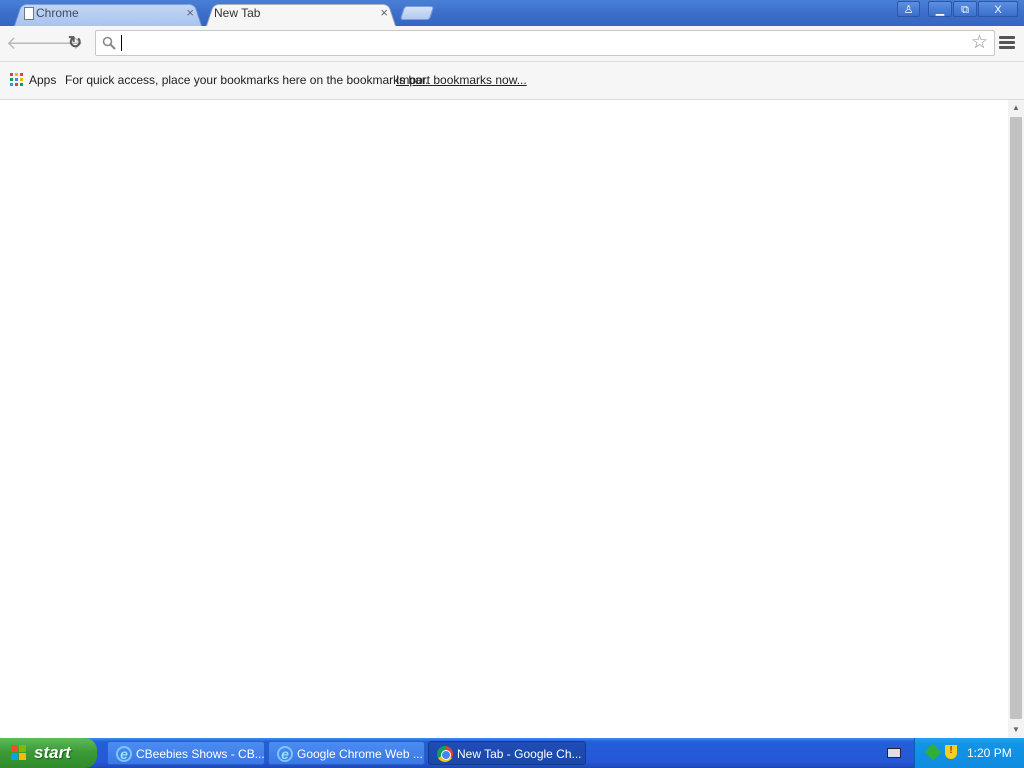 The height and width of the screenshot is (768, 1024). What do you see at coordinates (16, 79) in the screenshot?
I see `apps-grid-icon` at bounding box center [16, 79].